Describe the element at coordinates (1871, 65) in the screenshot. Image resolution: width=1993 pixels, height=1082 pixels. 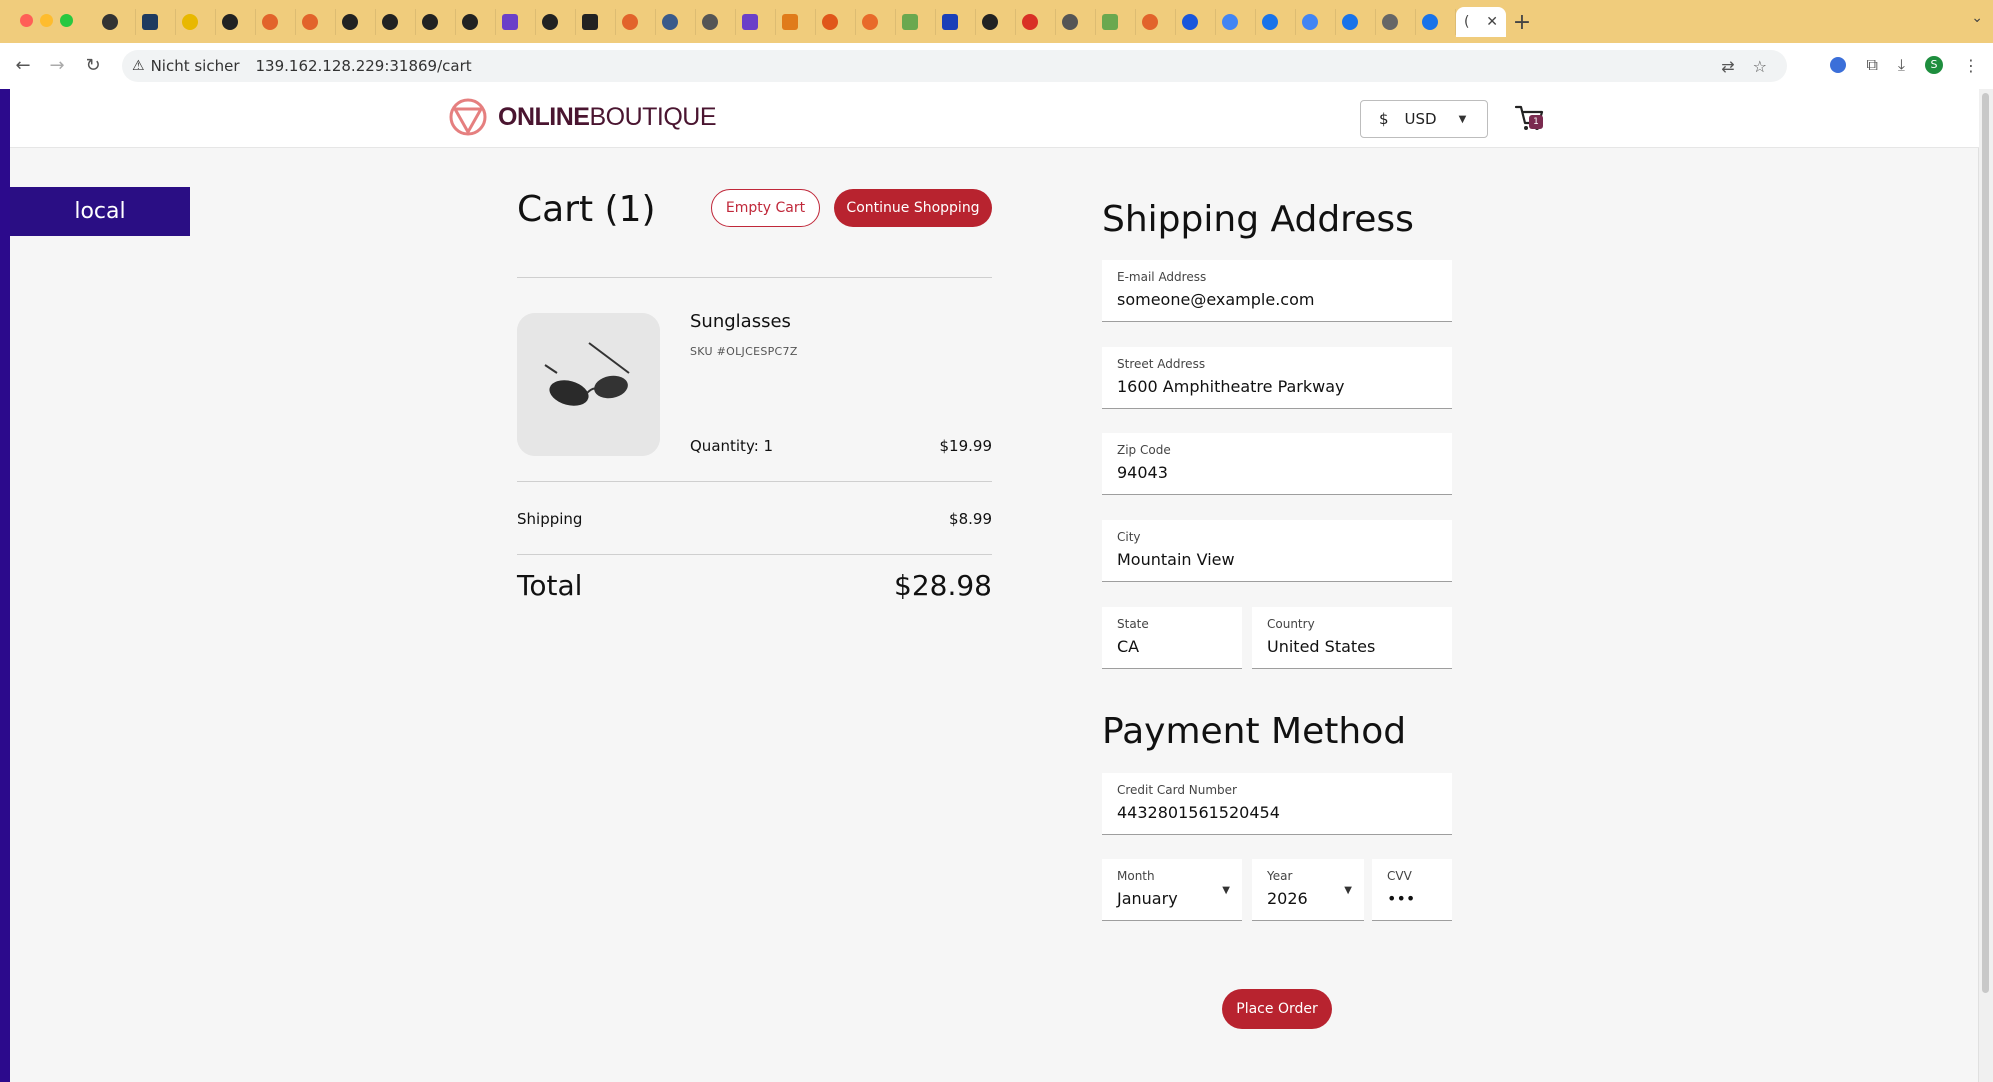
I see `extensions-puzzle-icon: ⧉` at that location.